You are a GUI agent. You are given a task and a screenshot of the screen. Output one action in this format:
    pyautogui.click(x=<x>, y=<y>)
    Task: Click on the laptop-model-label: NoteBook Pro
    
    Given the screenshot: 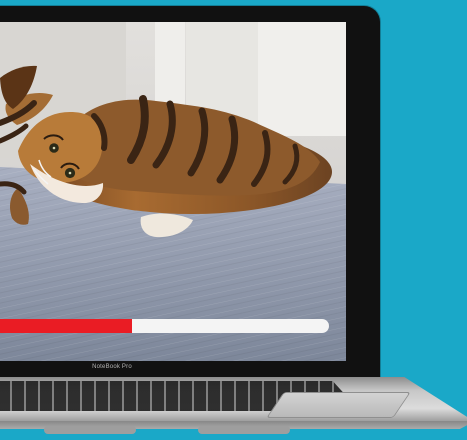 What is the action you would take?
    pyautogui.click(x=112, y=367)
    